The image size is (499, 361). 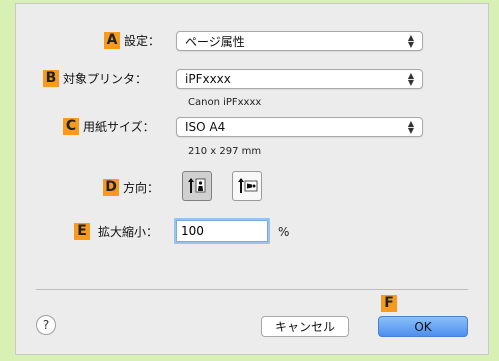 I want to click on orientation-landscape-button, so click(x=247, y=186).